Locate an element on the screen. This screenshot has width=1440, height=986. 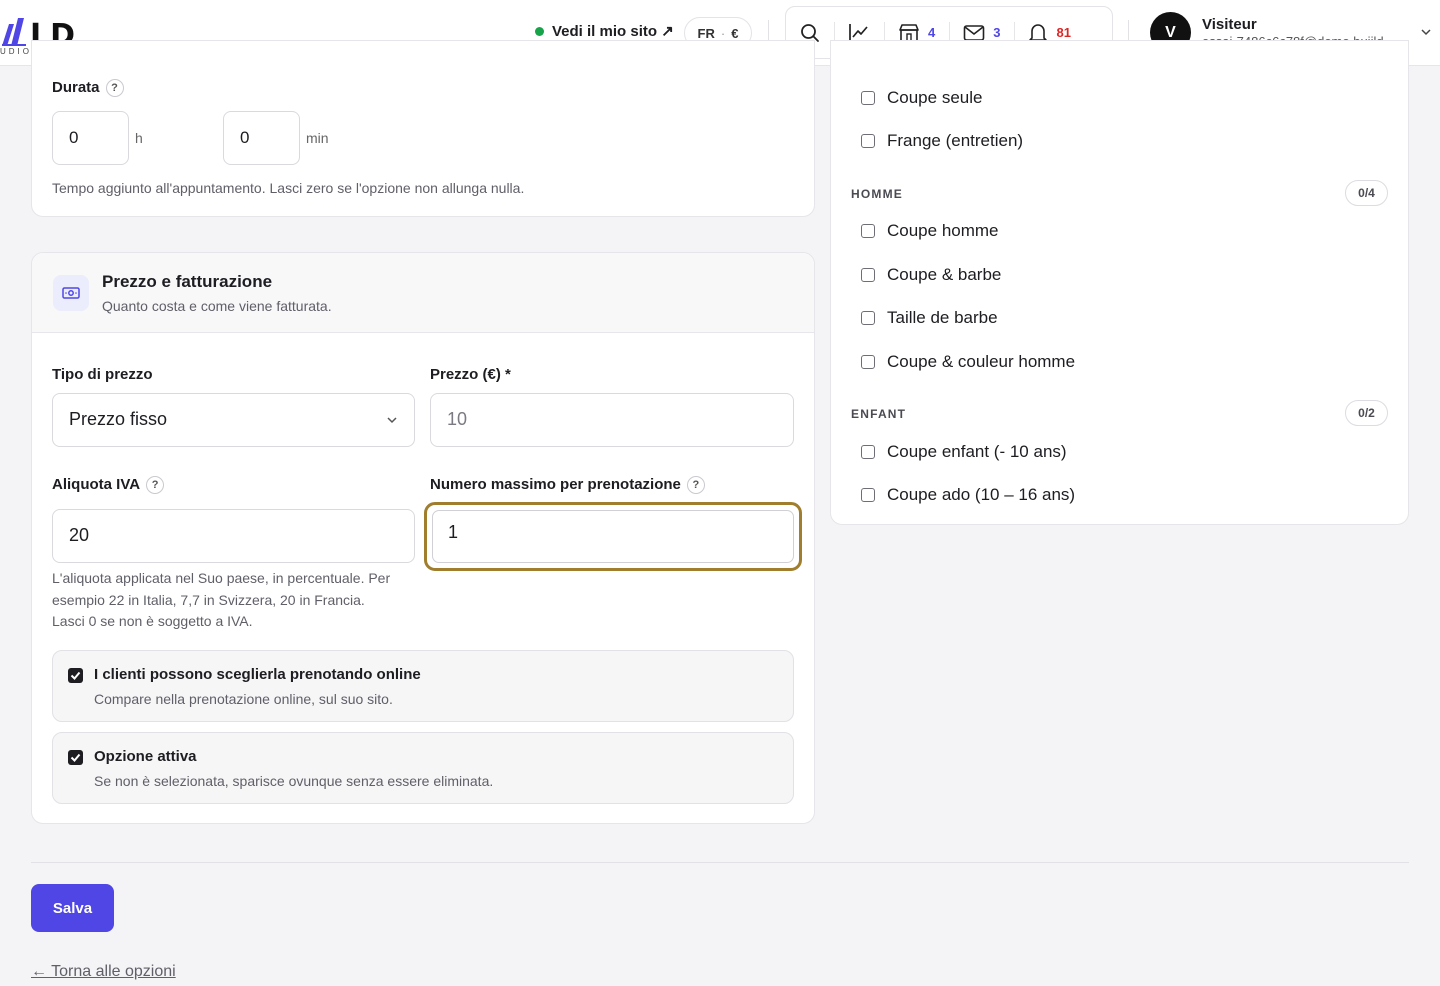
online-booking-checkbox is located at coordinates (75, 675).